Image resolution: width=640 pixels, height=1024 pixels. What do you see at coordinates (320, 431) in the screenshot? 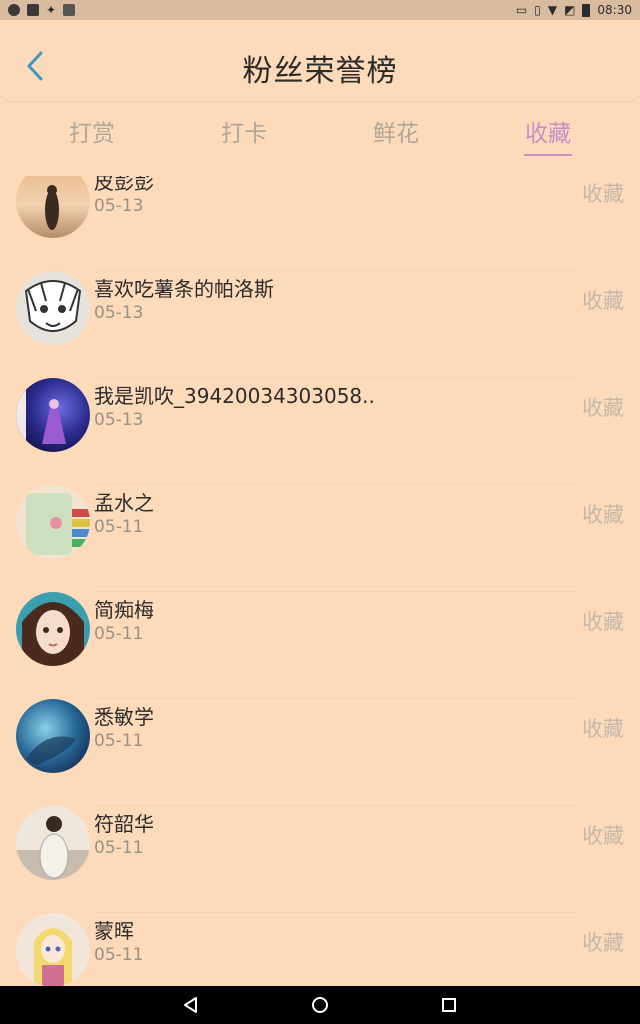
I see `list-item: 我是凯吹_39420034303058.. 05-13 收藏` at bounding box center [320, 431].